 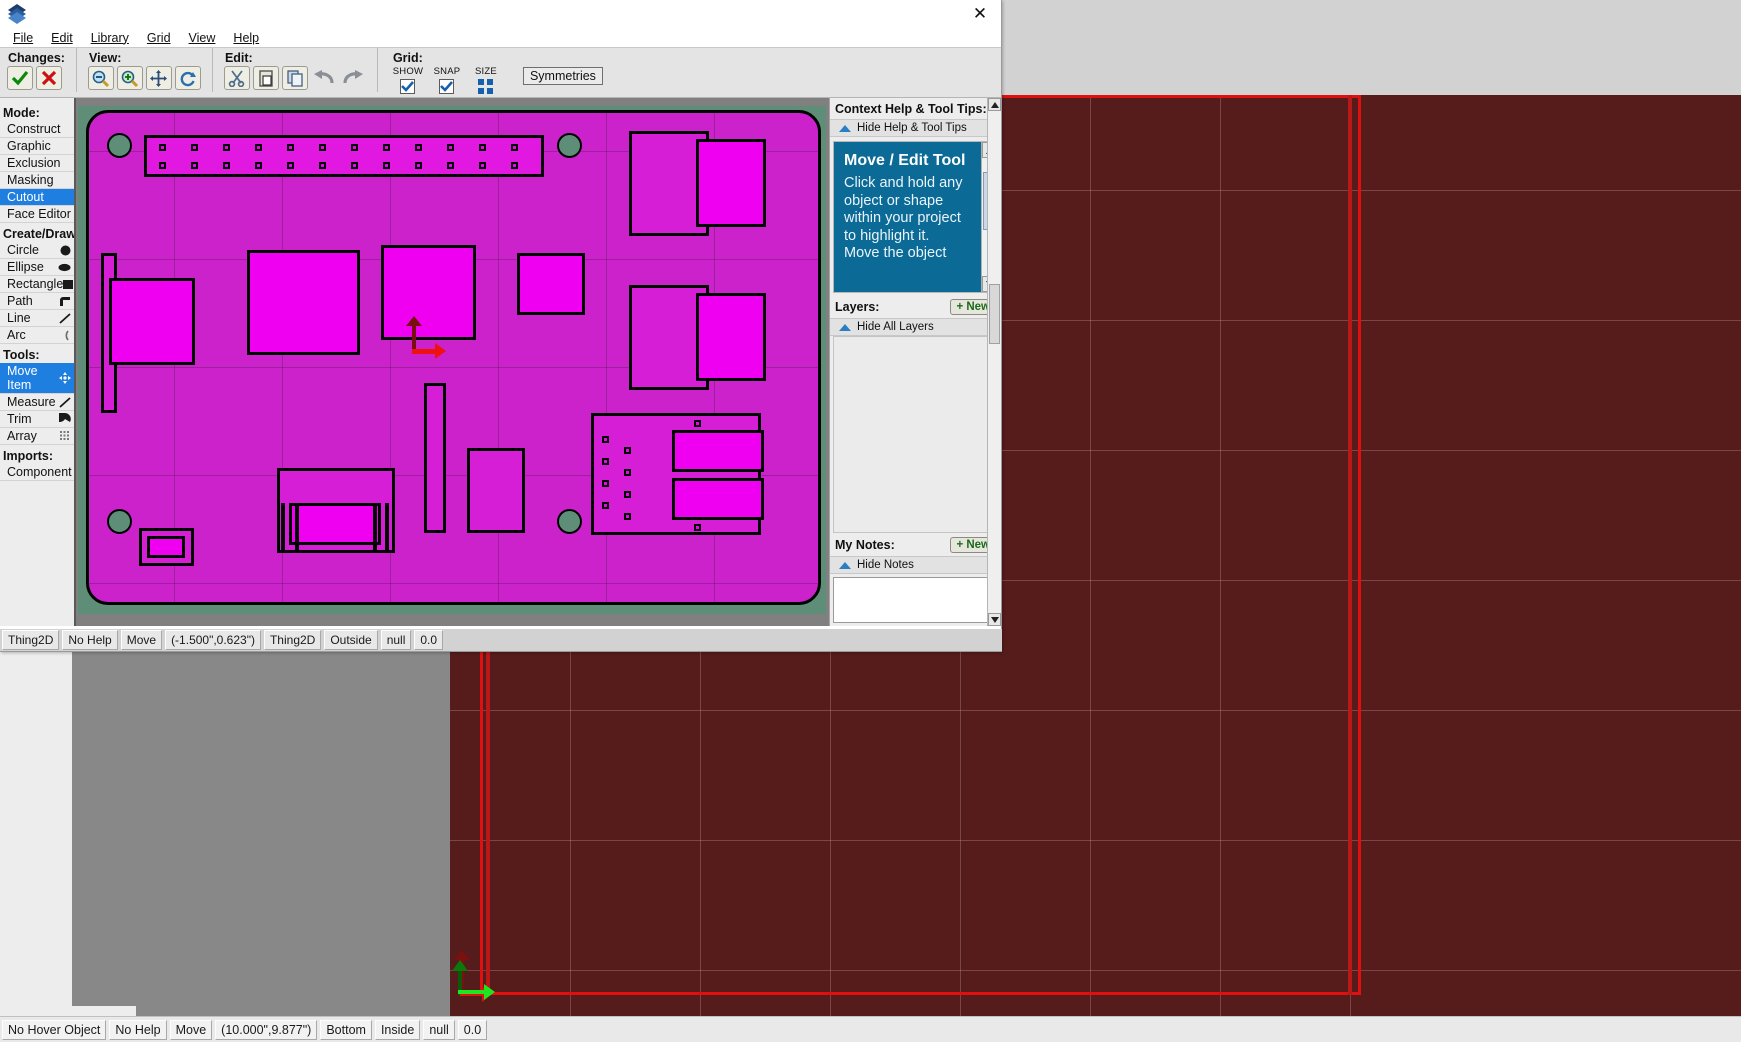 What do you see at coordinates (20, 78) in the screenshot?
I see `accept-changes-button` at bounding box center [20, 78].